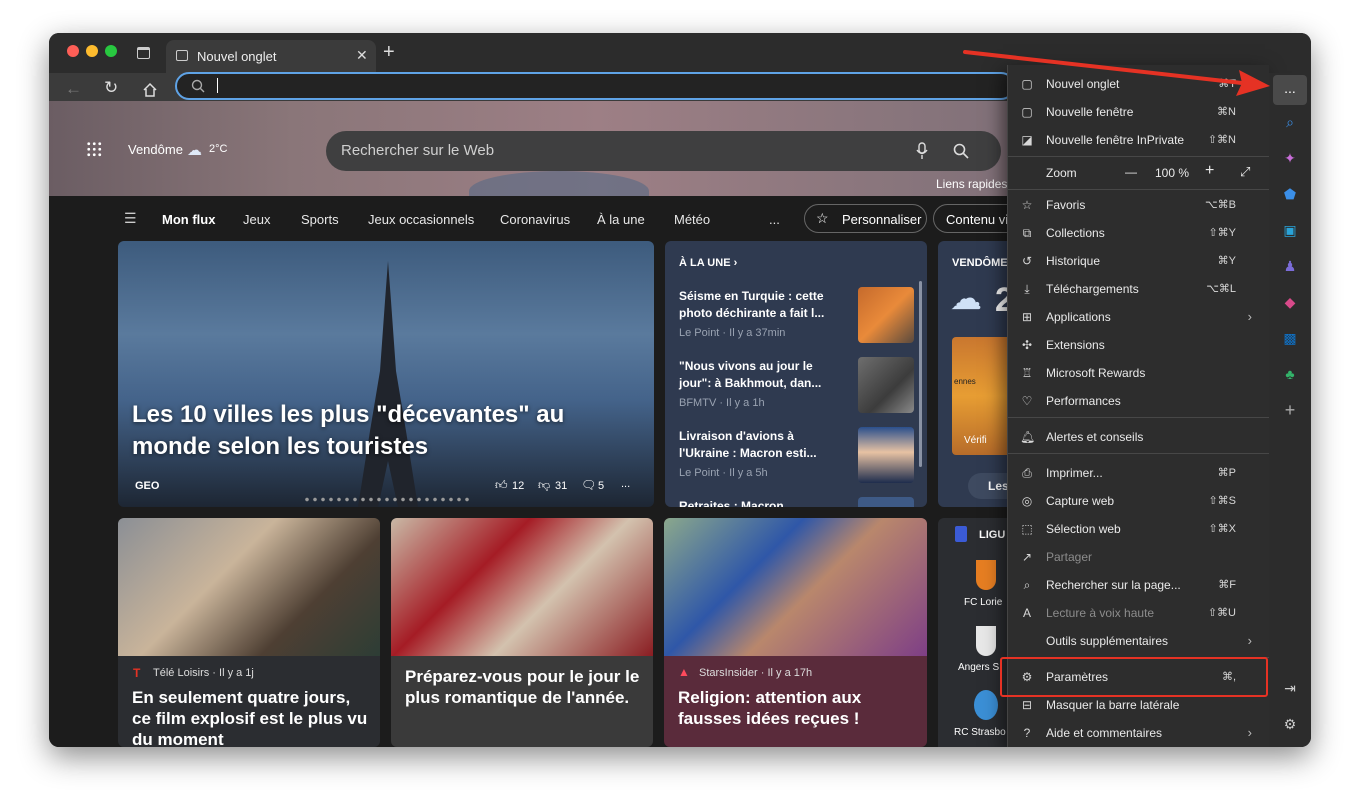 The width and height of the screenshot is (1360, 812). Describe the element at coordinates (1116, 73) in the screenshot. I see `annotation-arrow` at that location.